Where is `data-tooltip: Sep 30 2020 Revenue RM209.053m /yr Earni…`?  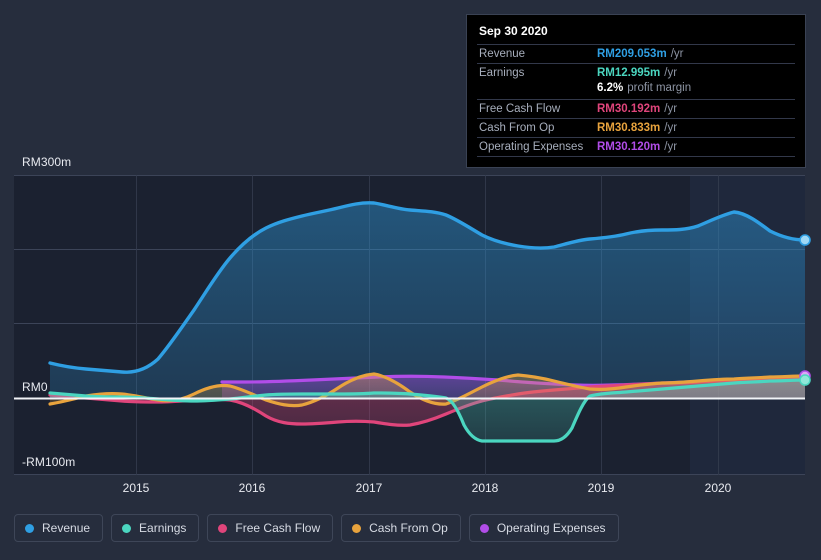 data-tooltip: Sep 30 2020 Revenue RM209.053m /yr Earni… is located at coordinates (636, 91).